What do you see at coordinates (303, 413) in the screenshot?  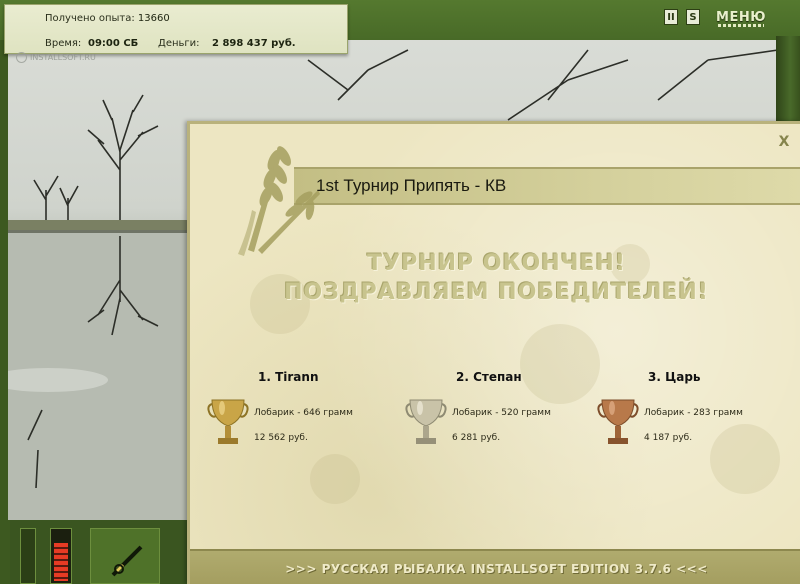 I see `winner-catch: Лобарик - 646 грамм` at bounding box center [303, 413].